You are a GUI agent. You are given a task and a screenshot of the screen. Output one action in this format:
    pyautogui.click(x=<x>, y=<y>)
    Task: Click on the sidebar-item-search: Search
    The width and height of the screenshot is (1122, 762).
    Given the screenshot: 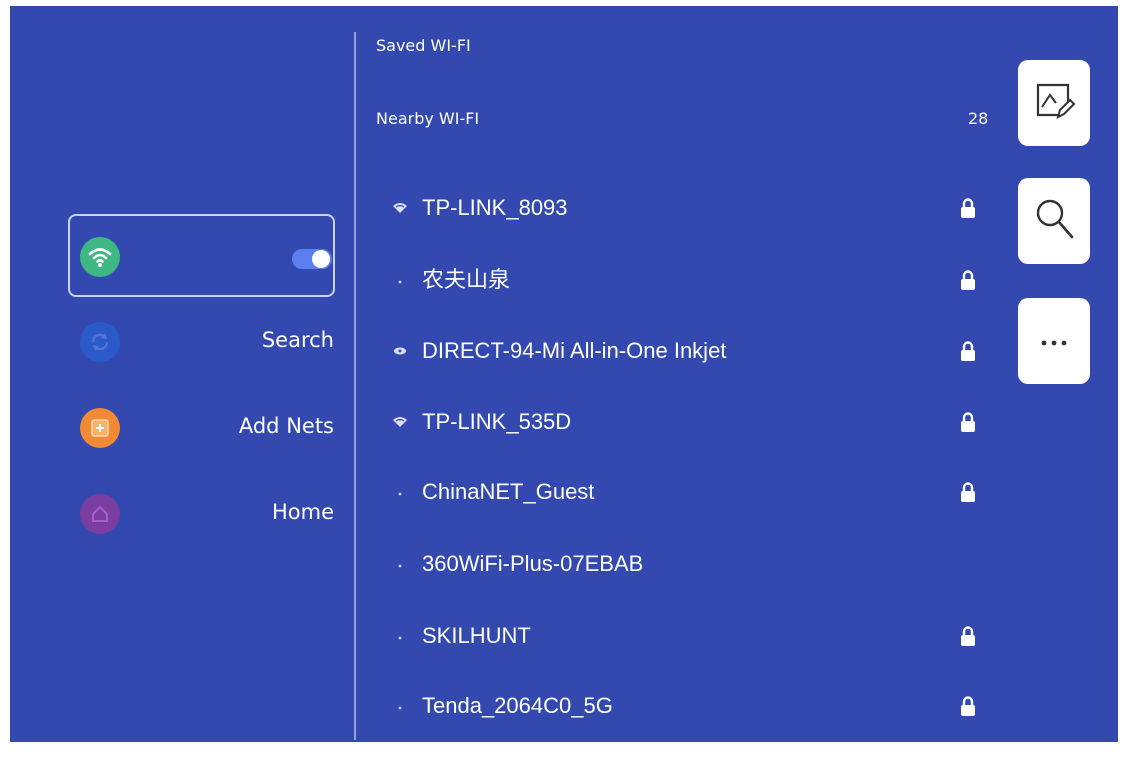 What is the action you would take?
    pyautogui.click(x=298, y=340)
    